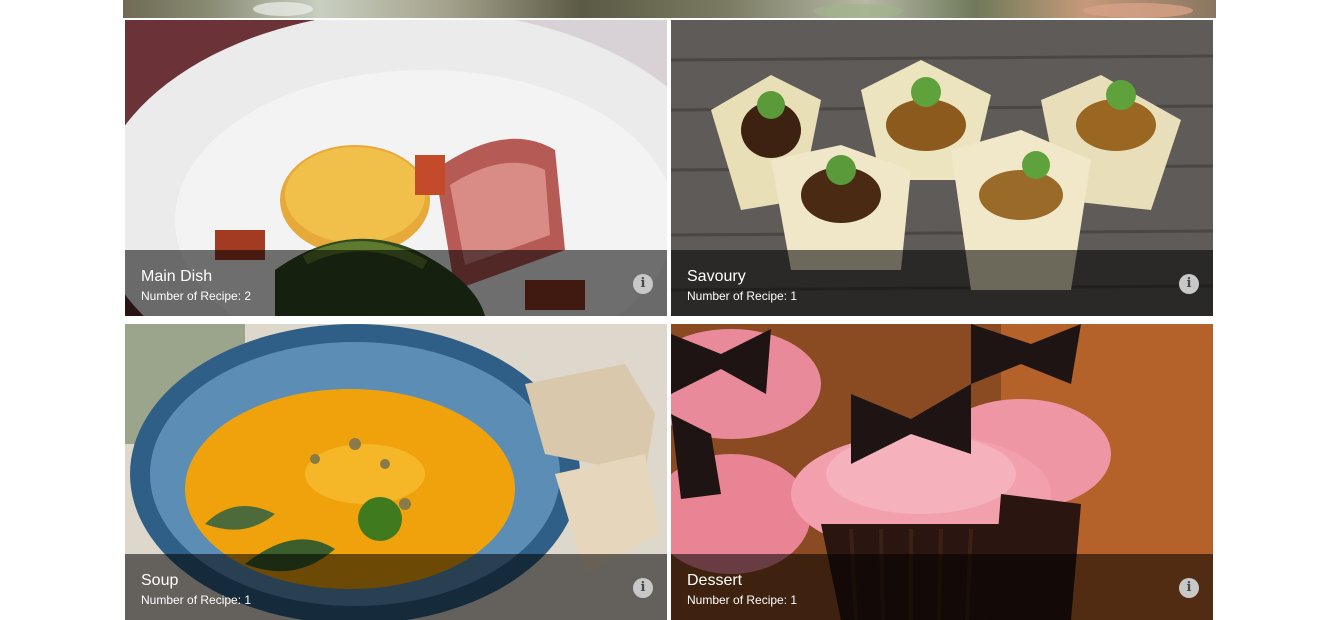 The width and height of the screenshot is (1342, 620). Describe the element at coordinates (160, 580) in the screenshot. I see `category-title: Soup` at that location.